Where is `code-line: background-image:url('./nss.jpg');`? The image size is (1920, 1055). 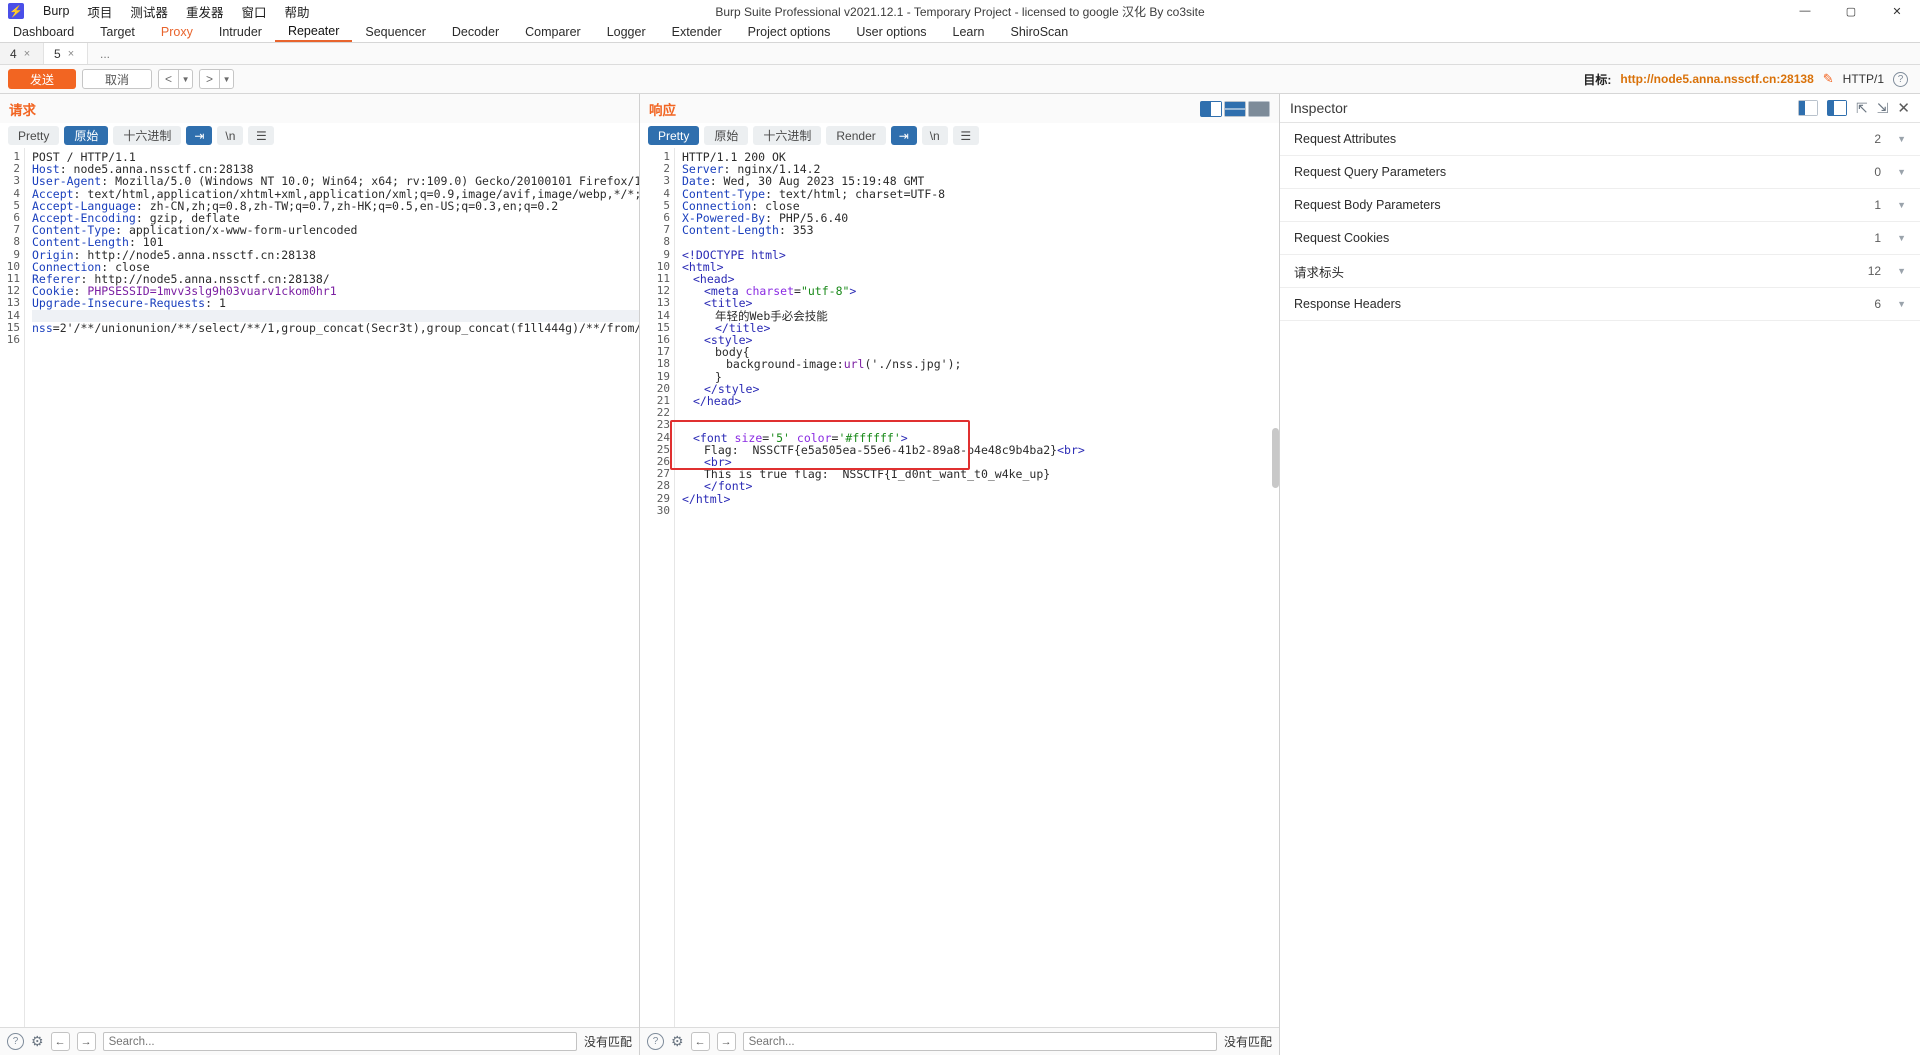 code-line: background-image:url('./nss.jpg'); is located at coordinates (980, 364).